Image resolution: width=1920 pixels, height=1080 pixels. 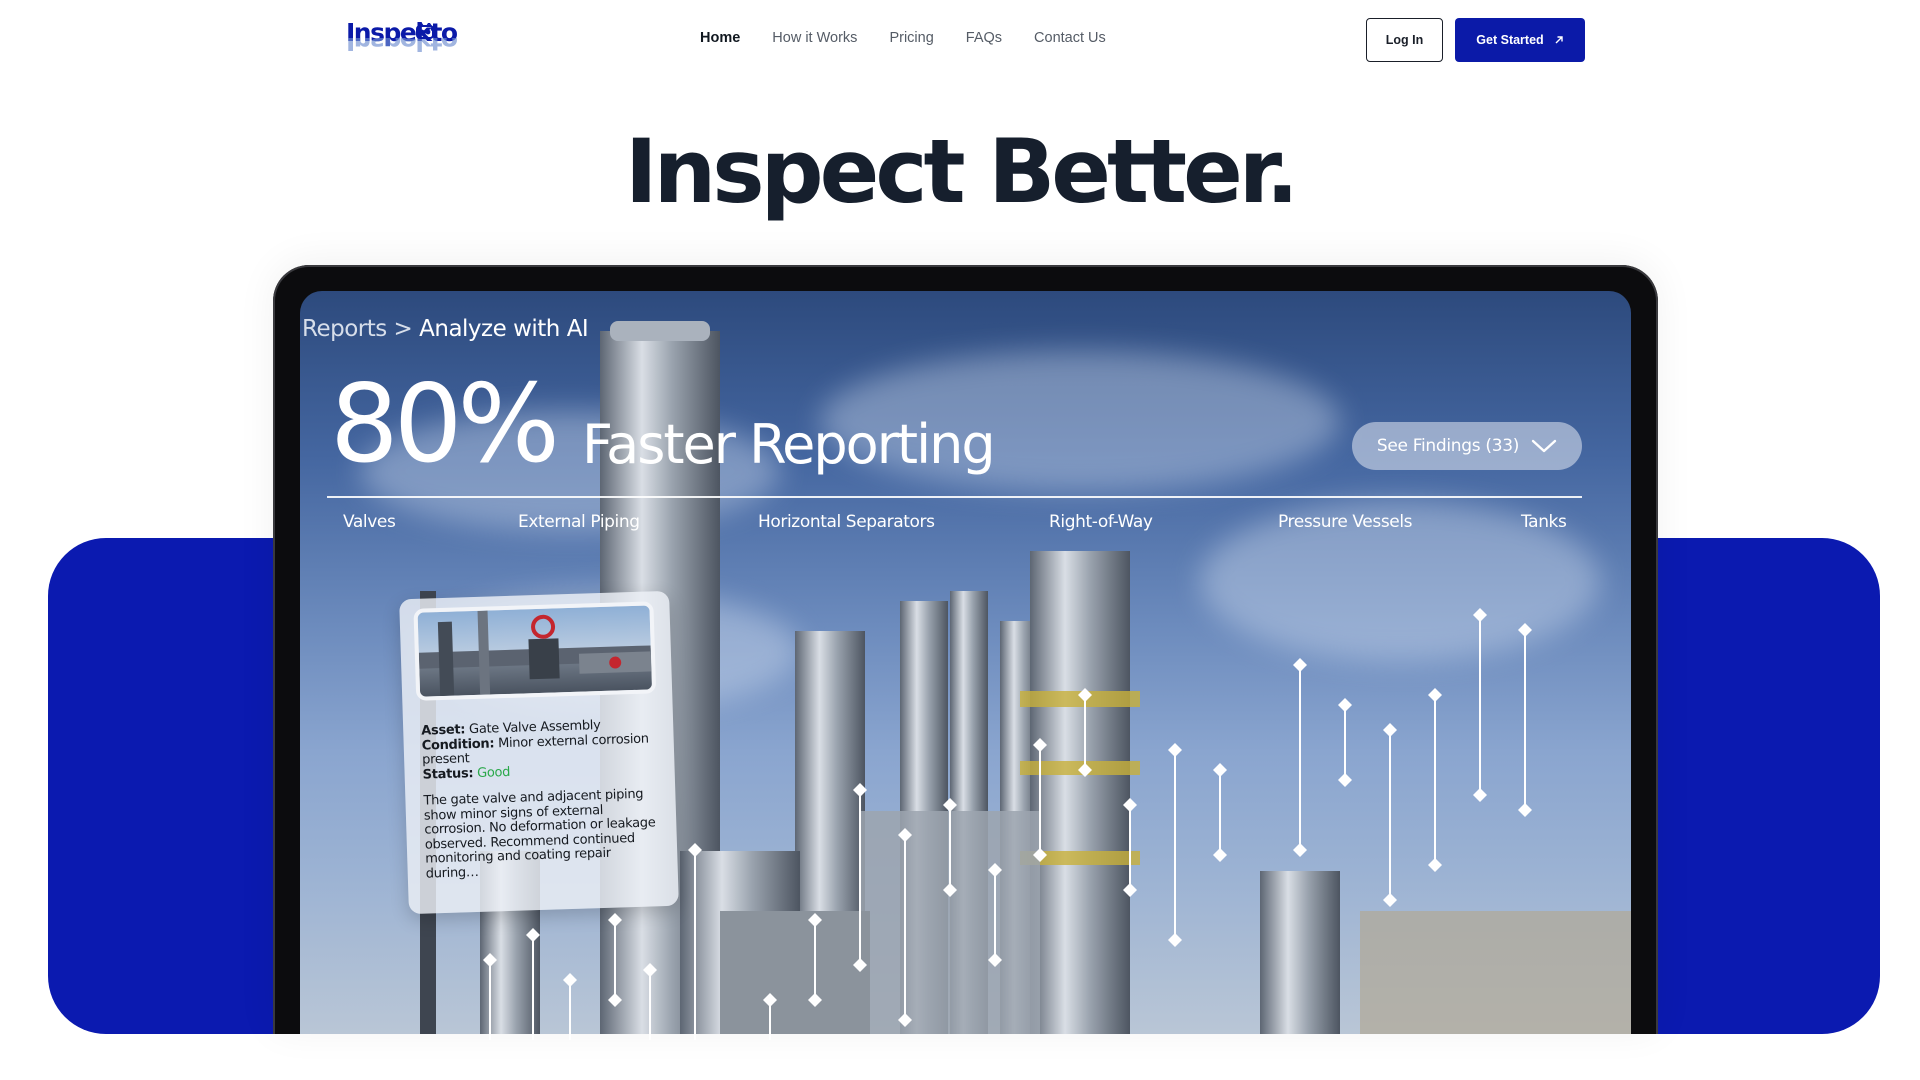 What do you see at coordinates (911, 38) in the screenshot?
I see `nav-pricing: Pricing` at bounding box center [911, 38].